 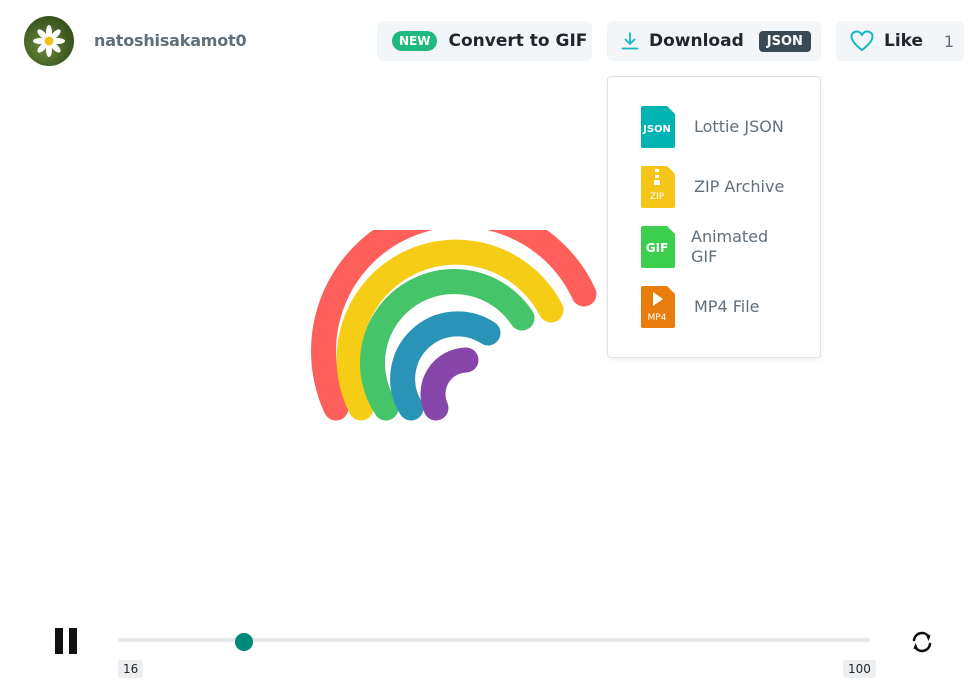 I want to click on download-option-animated-gif: GIF Animated GIF, so click(x=714, y=247).